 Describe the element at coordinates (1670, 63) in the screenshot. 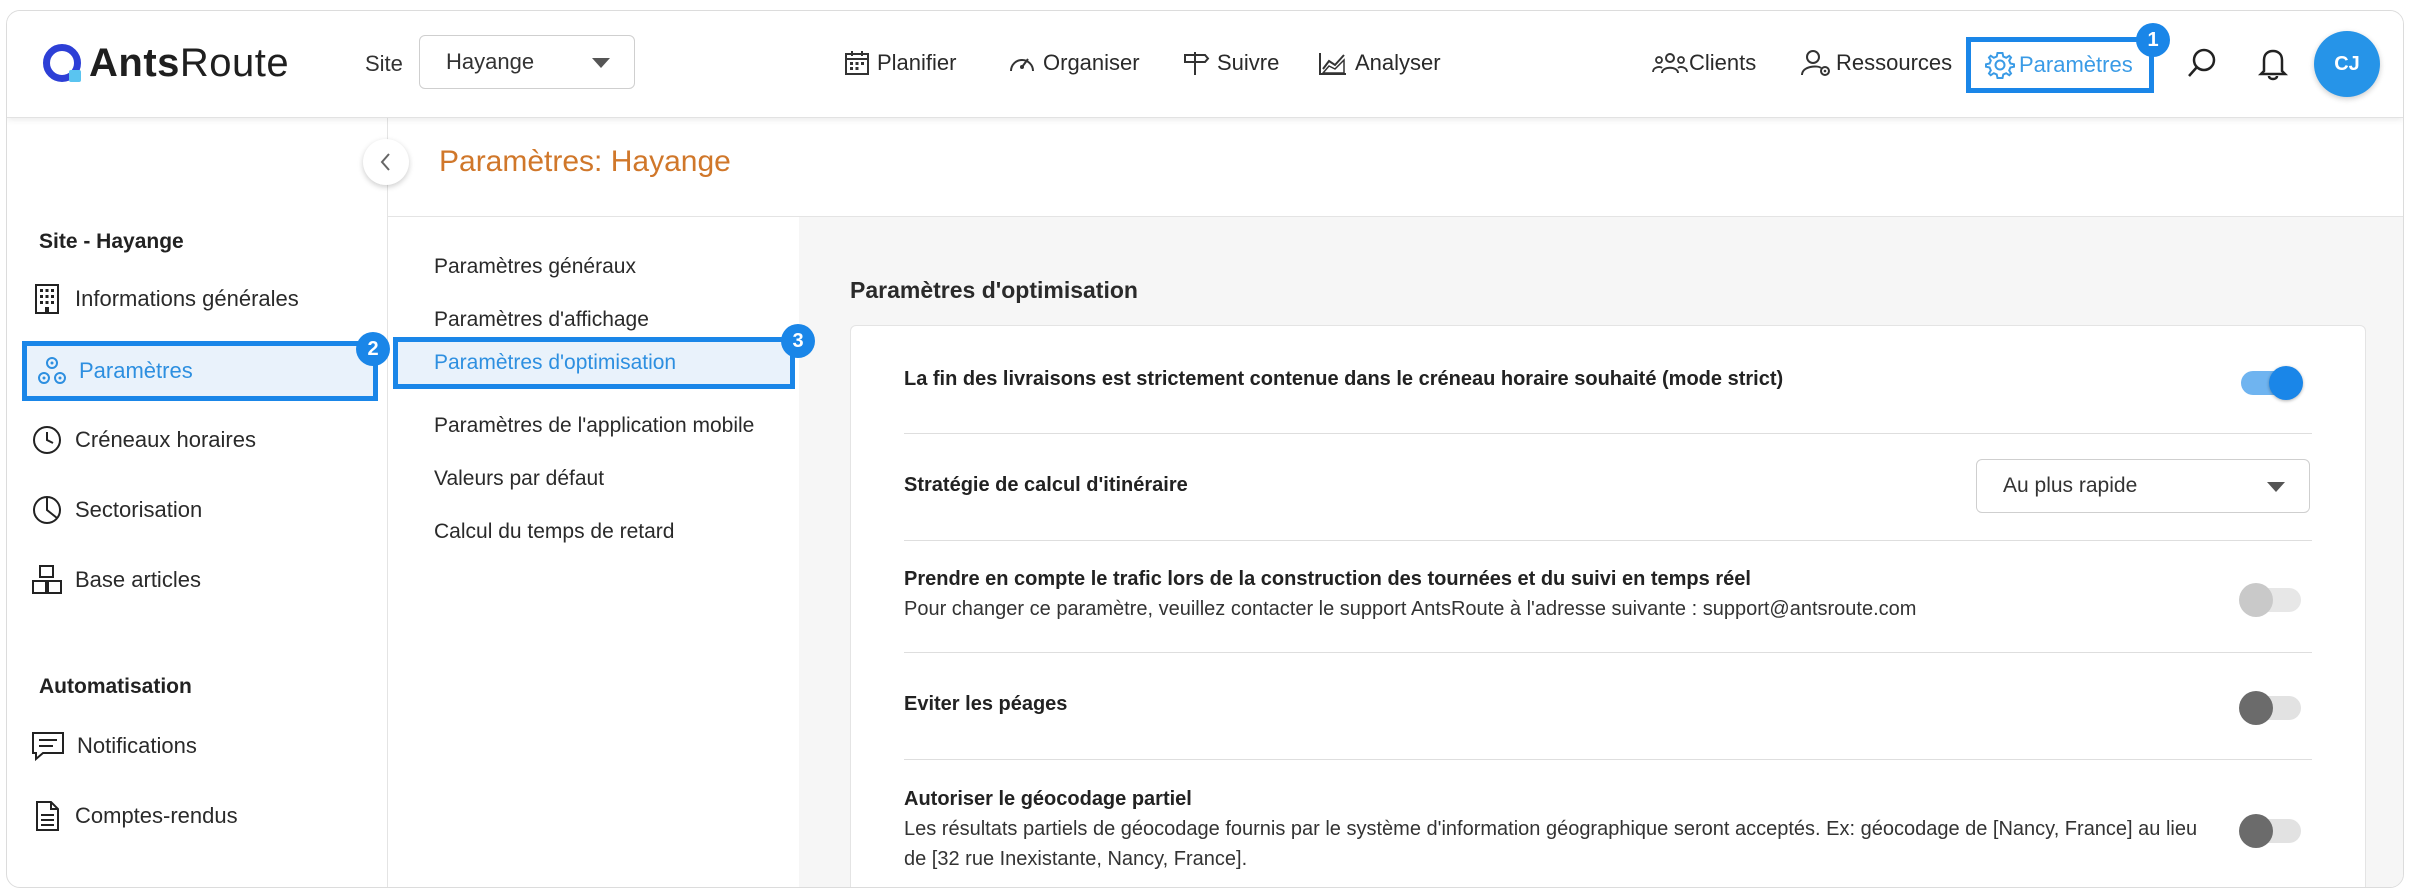

I see `users-group-icon` at that location.